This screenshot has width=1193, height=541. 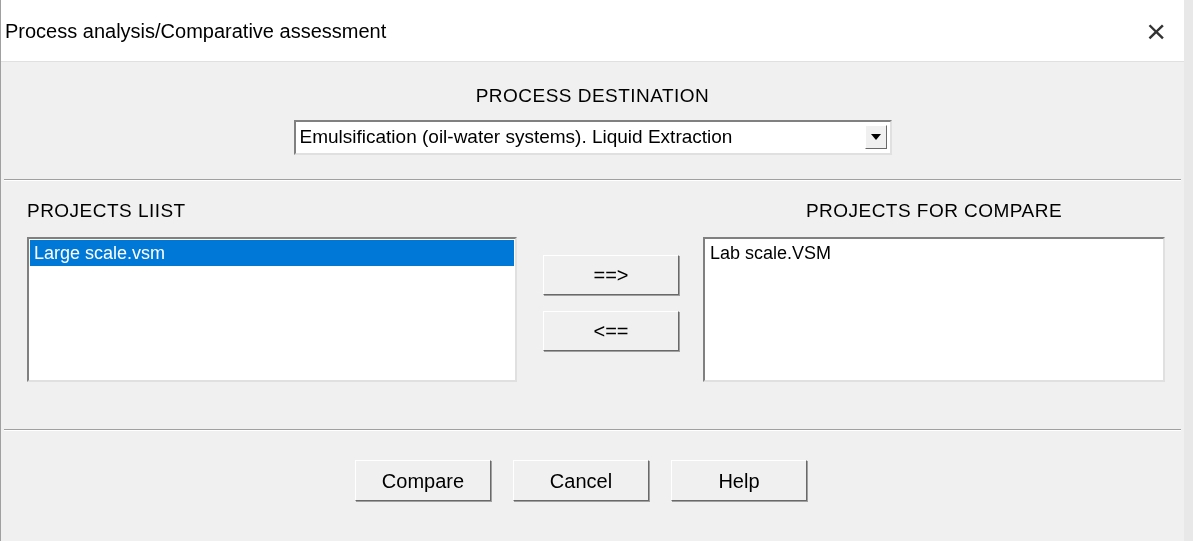 I want to click on section-label: PROJECTS LIIST, so click(x=106, y=210).